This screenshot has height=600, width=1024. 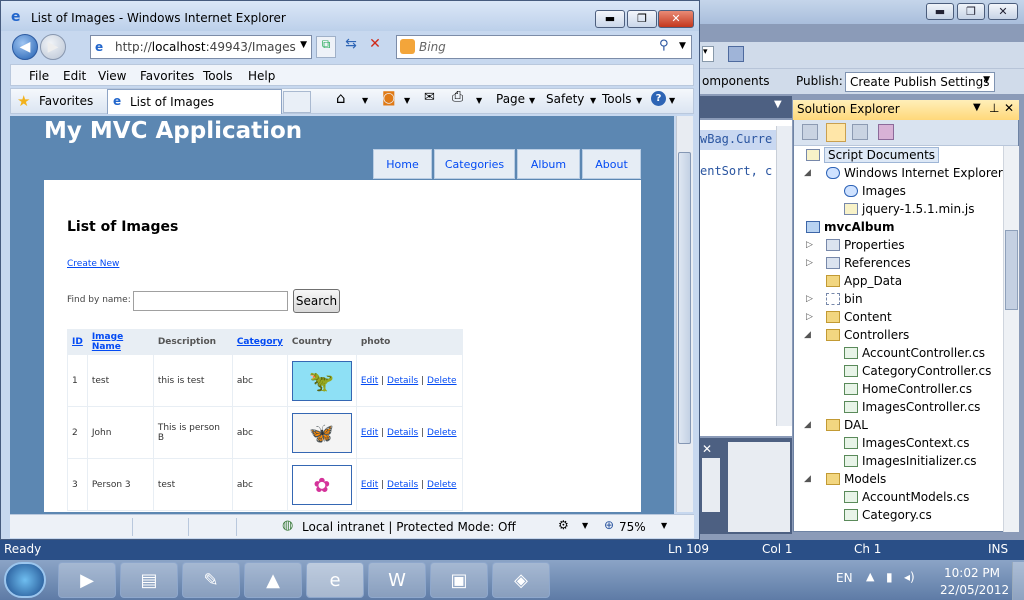 What do you see at coordinates (297, 102) in the screenshot?
I see `new-tab-button` at bounding box center [297, 102].